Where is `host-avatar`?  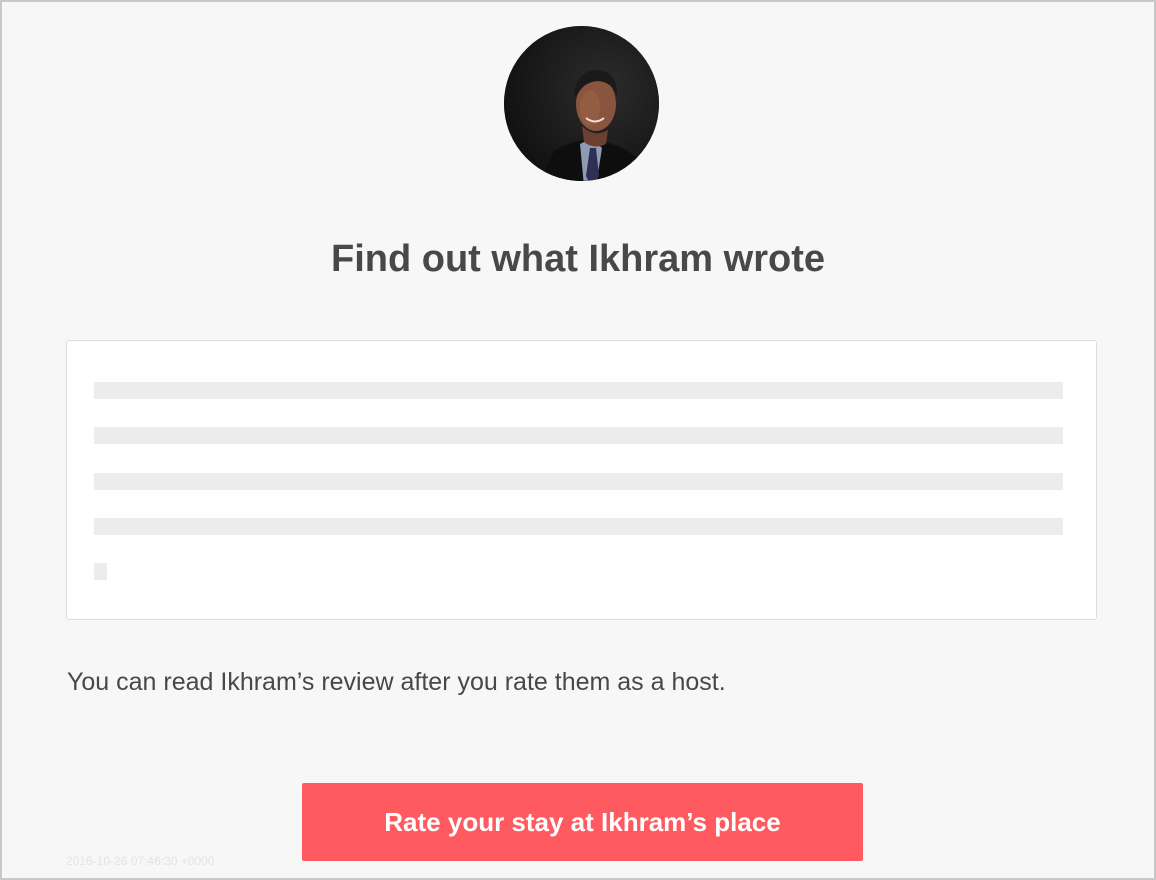 host-avatar is located at coordinates (581, 103).